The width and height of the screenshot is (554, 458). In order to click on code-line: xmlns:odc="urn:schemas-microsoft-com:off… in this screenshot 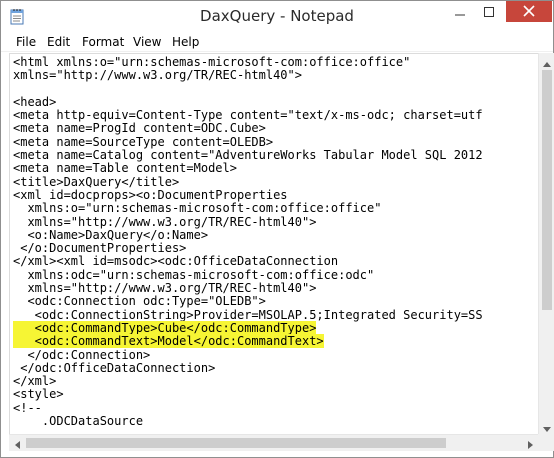, I will do `click(248, 274)`.